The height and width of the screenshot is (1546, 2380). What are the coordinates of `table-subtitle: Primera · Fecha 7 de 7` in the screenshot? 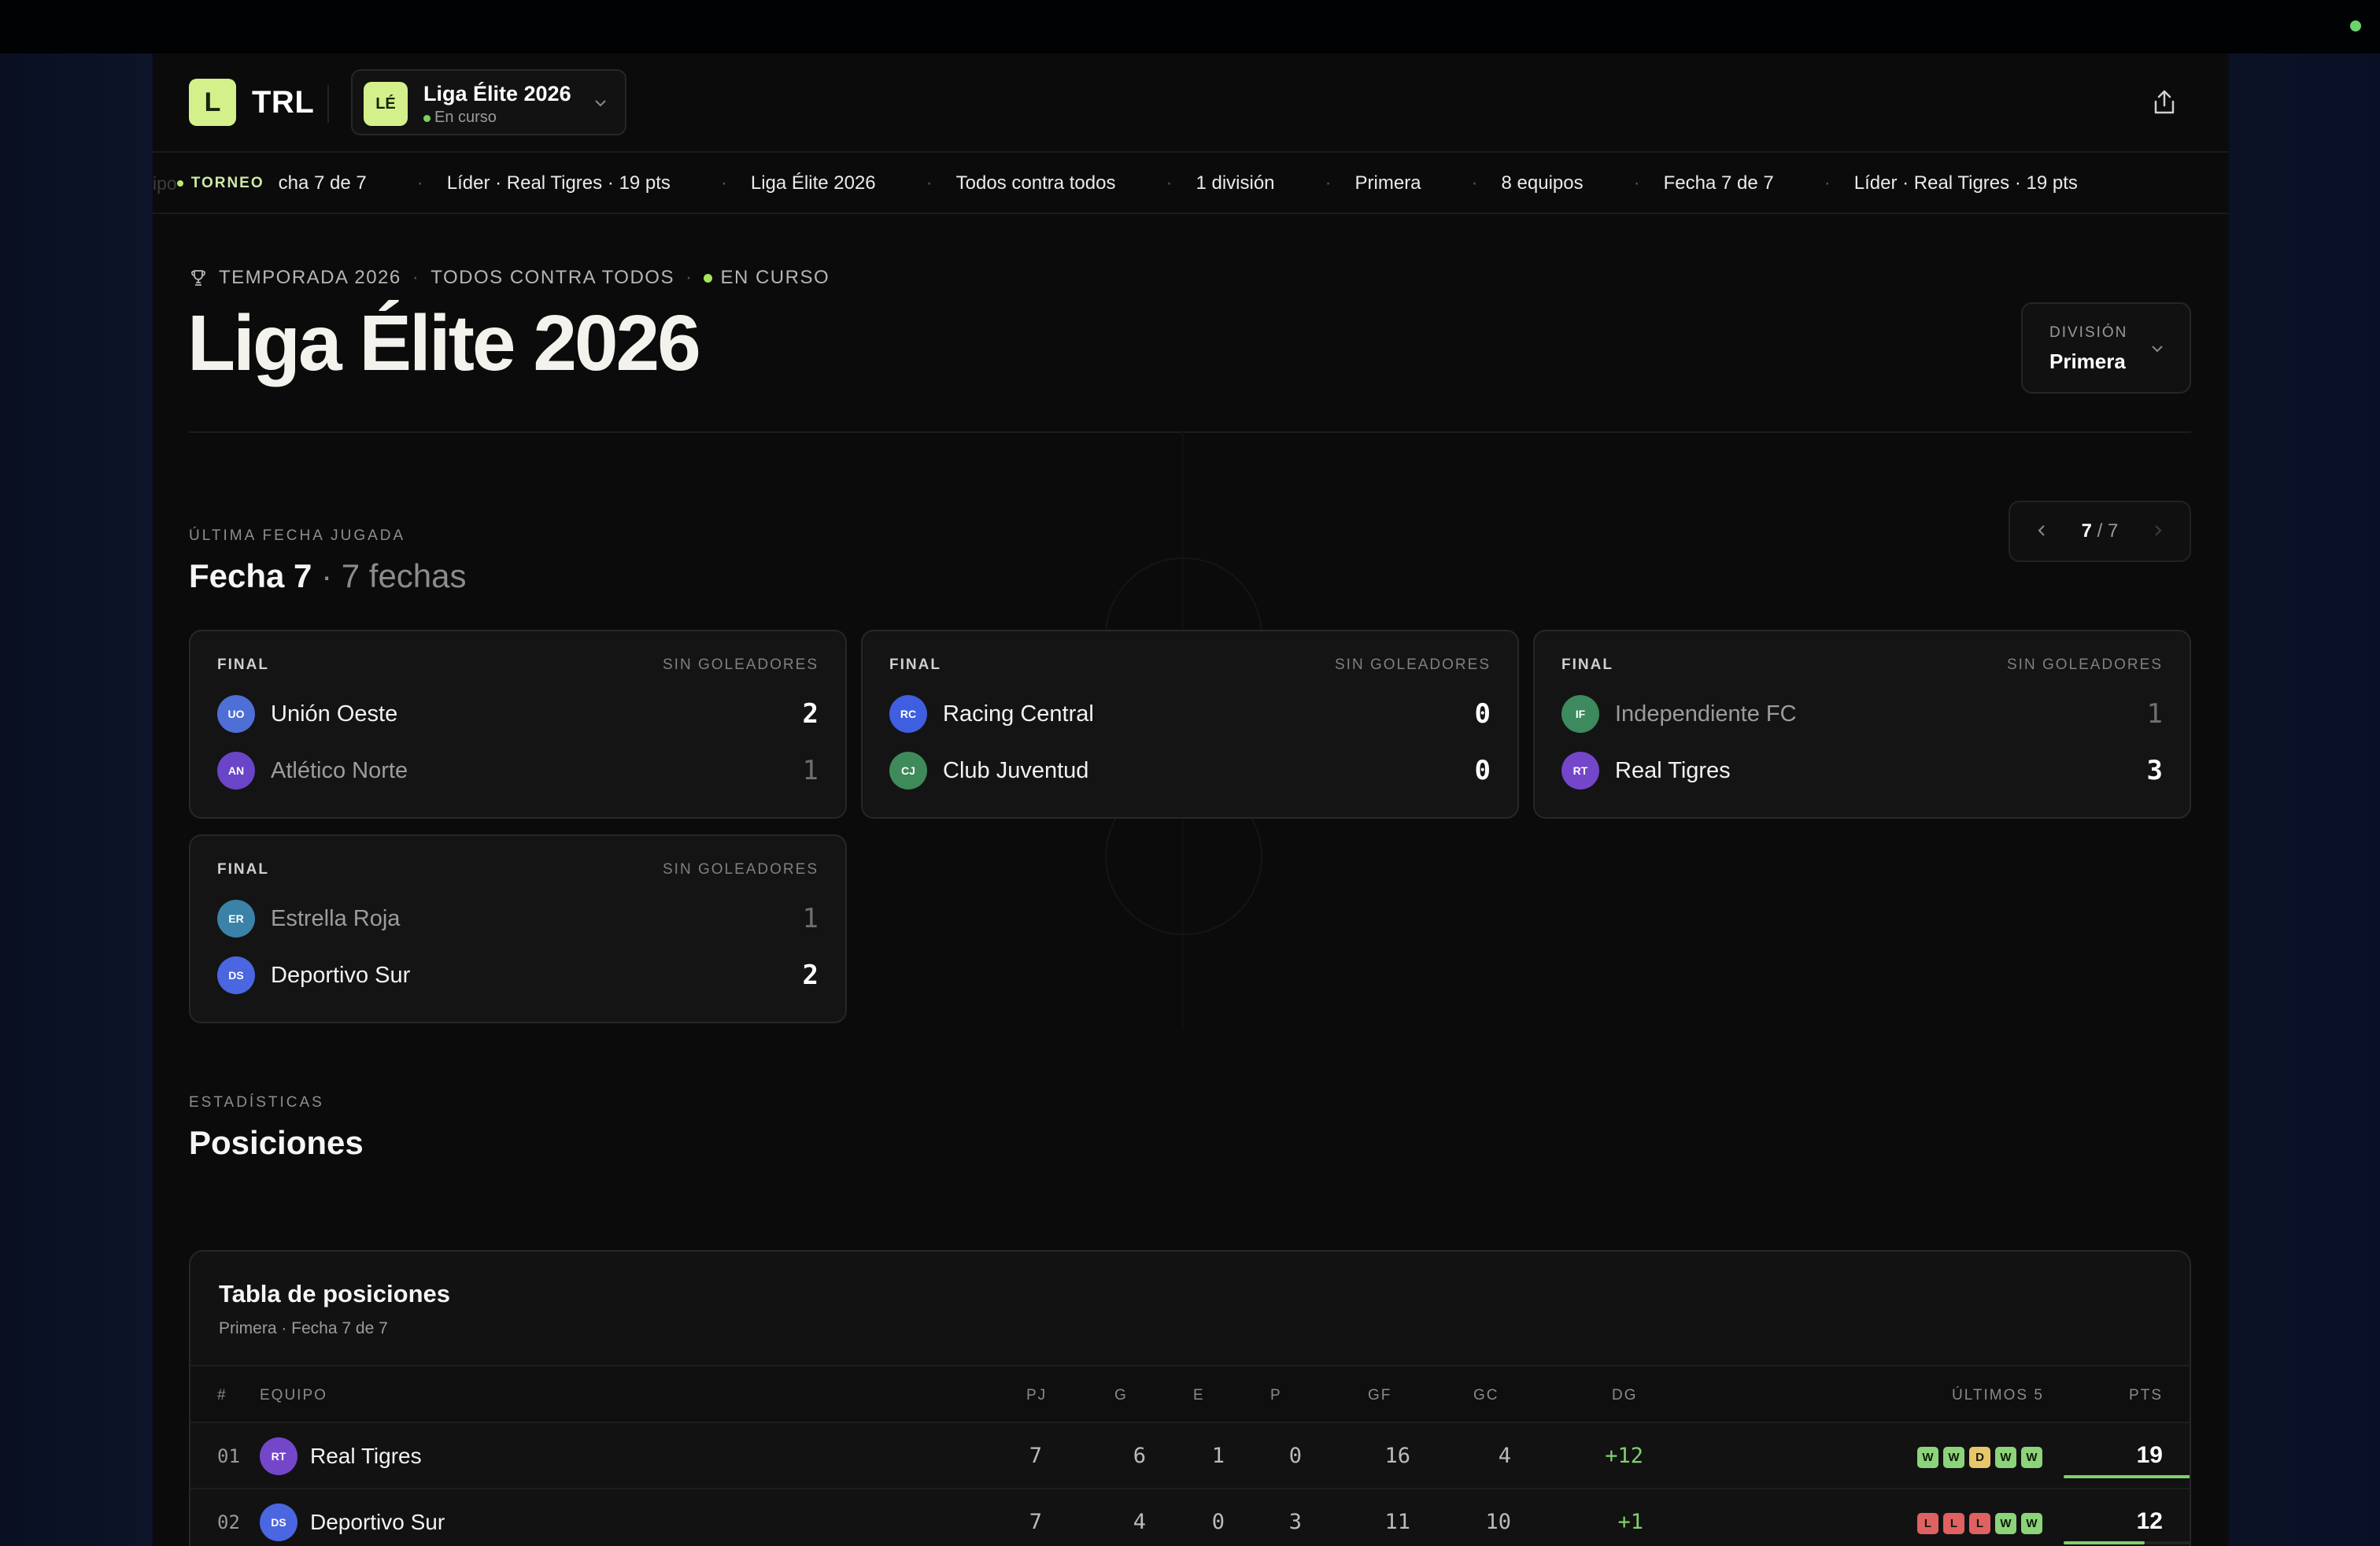 It's located at (303, 1328).